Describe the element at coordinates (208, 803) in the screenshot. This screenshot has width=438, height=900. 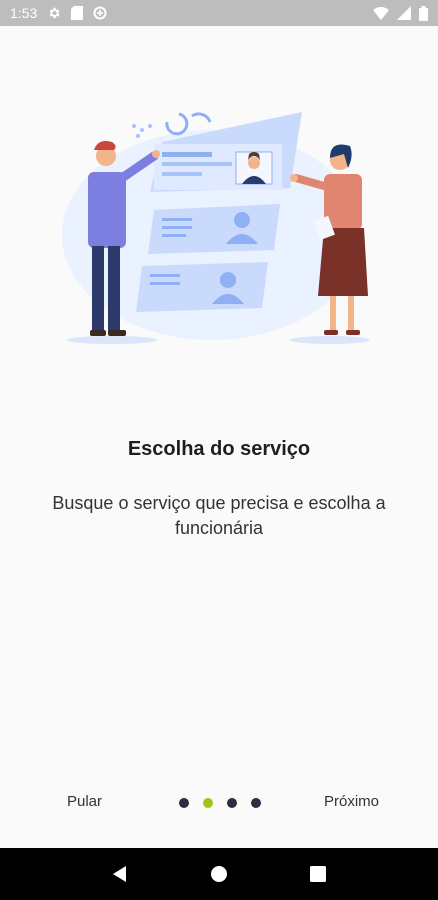
I see `page-dot-2-active` at that location.